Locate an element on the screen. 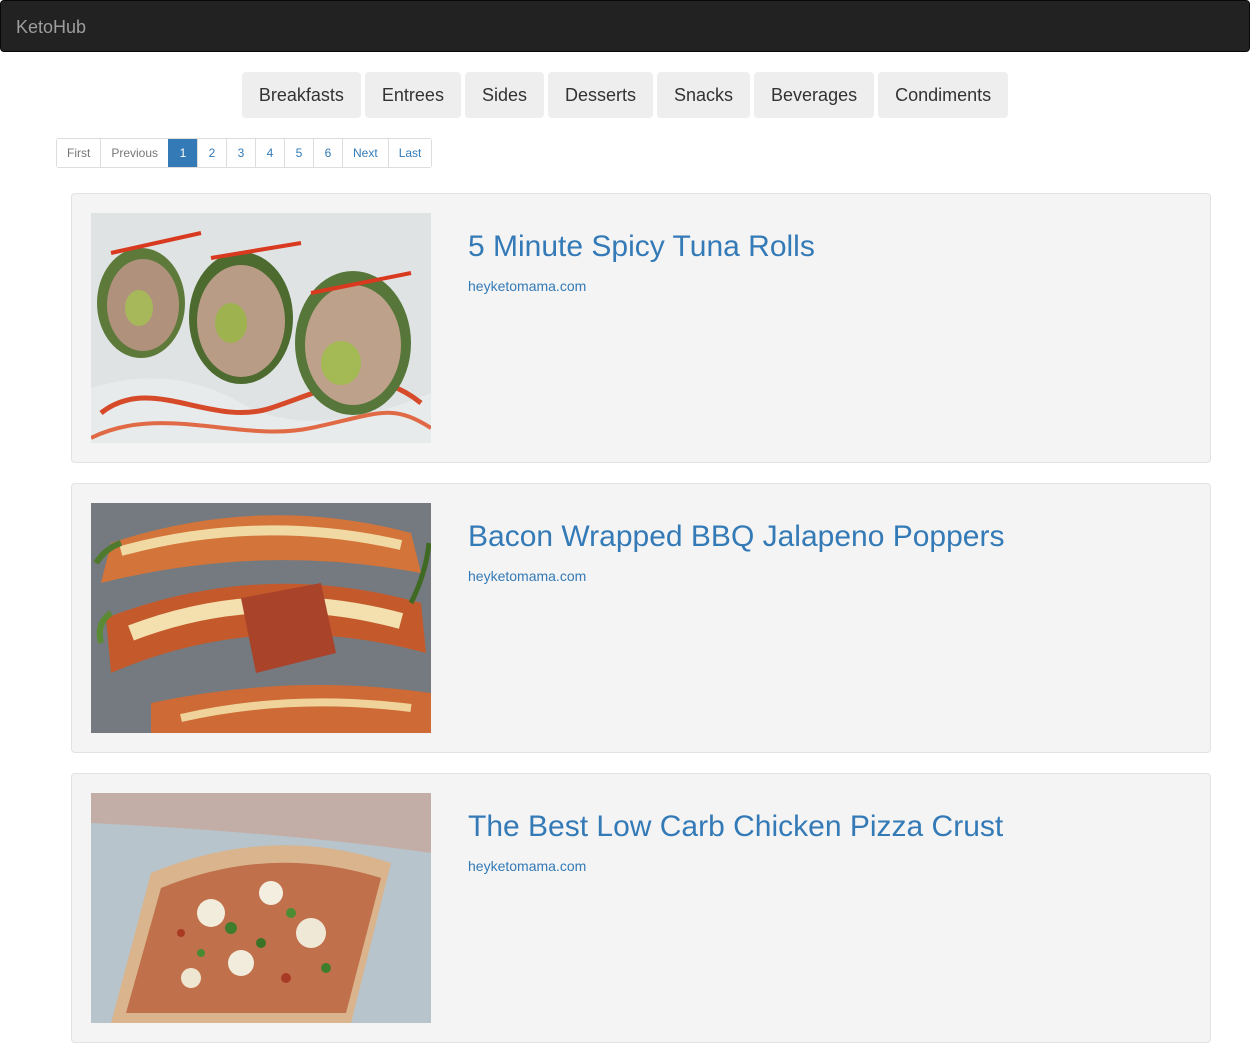 The image size is (1250, 1043). category-condiments: Condiments is located at coordinates (943, 95).